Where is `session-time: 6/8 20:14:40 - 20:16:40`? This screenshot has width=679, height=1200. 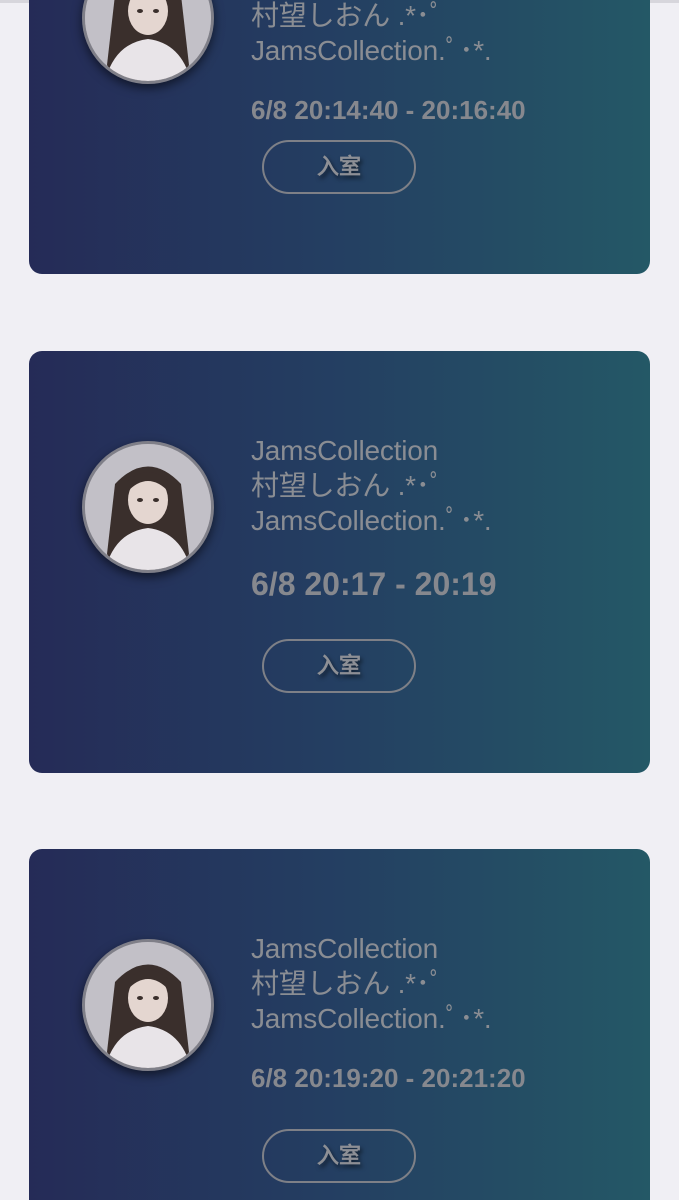 session-time: 6/8 20:14:40 - 20:16:40 is located at coordinates (388, 110).